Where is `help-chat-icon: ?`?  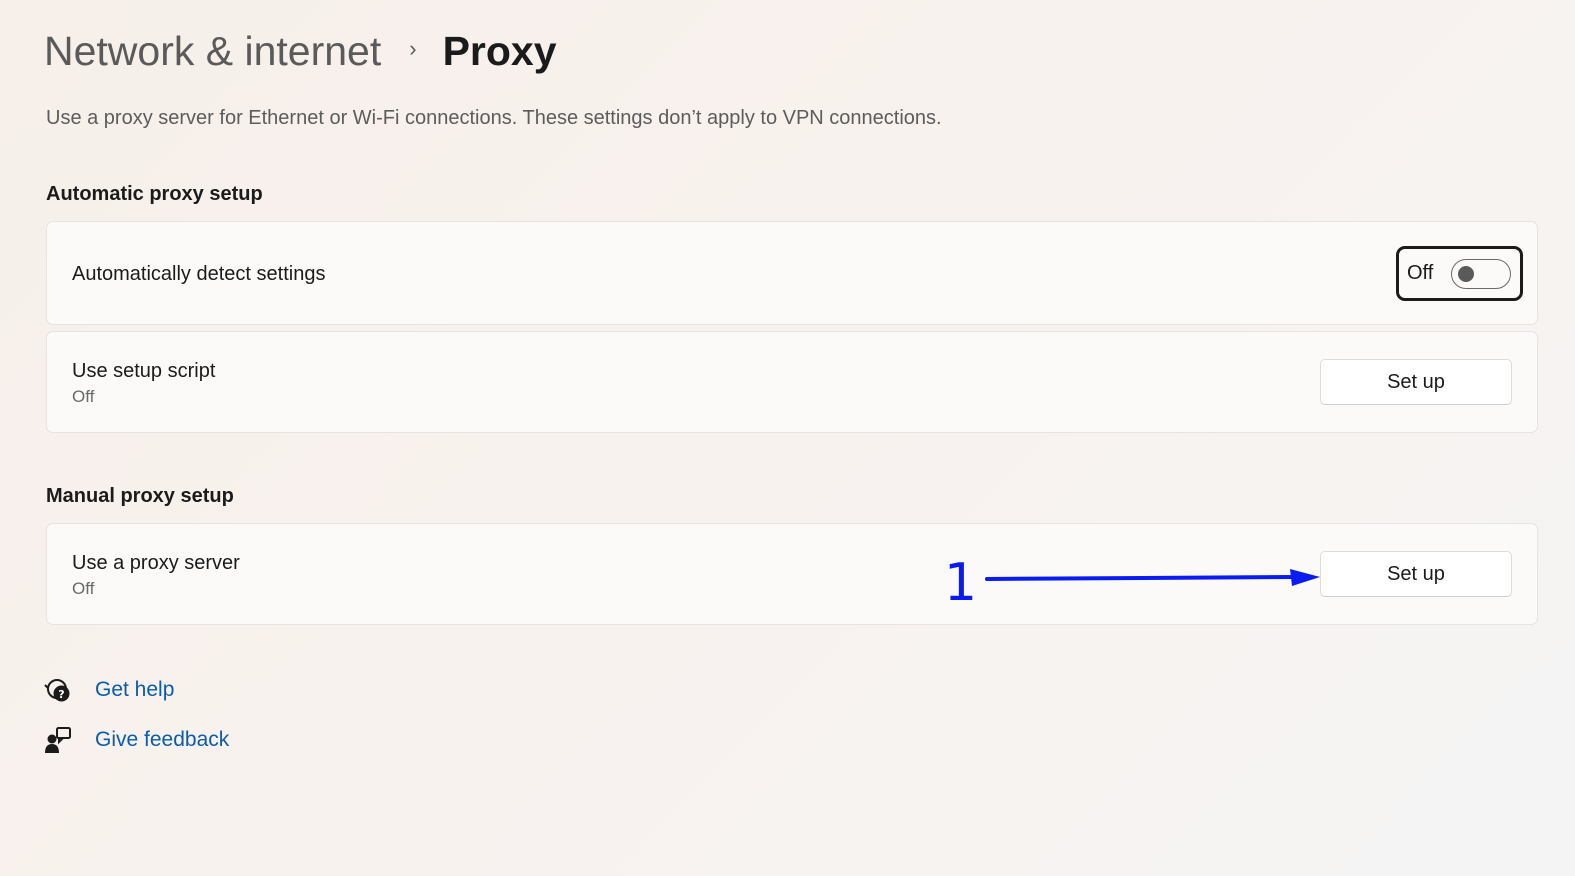
help-chat-icon: ? is located at coordinates (58, 690).